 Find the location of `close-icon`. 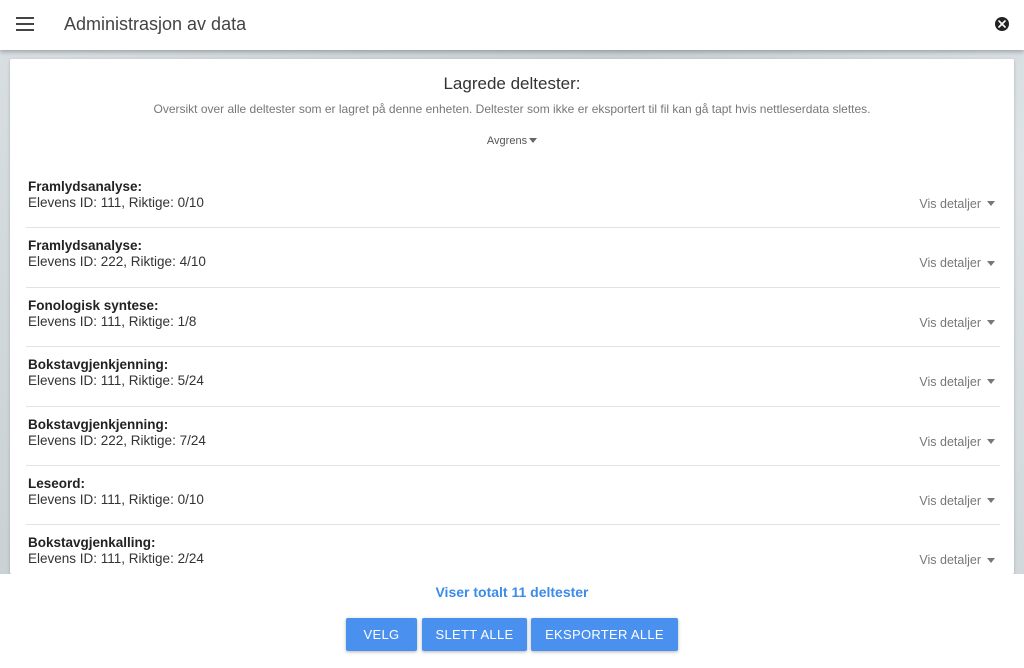

close-icon is located at coordinates (1002, 24).